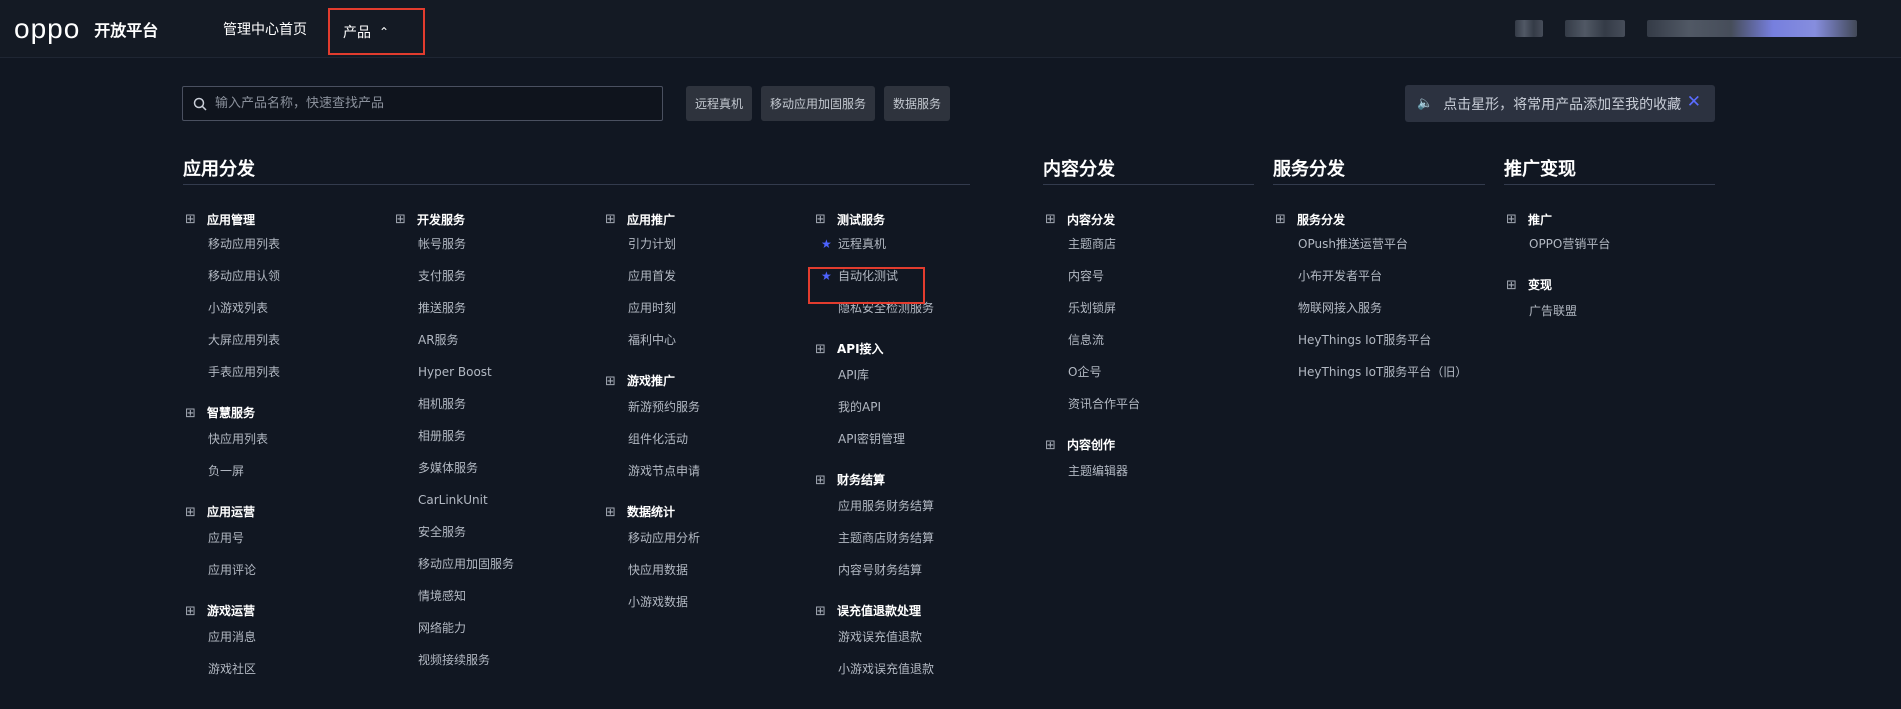  What do you see at coordinates (493, 372) in the screenshot?
I see `menu-item: Hyper Boost` at bounding box center [493, 372].